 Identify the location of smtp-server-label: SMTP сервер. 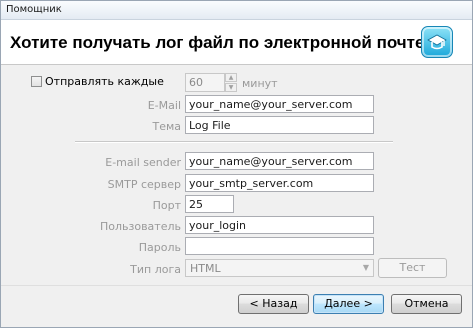
(144, 184).